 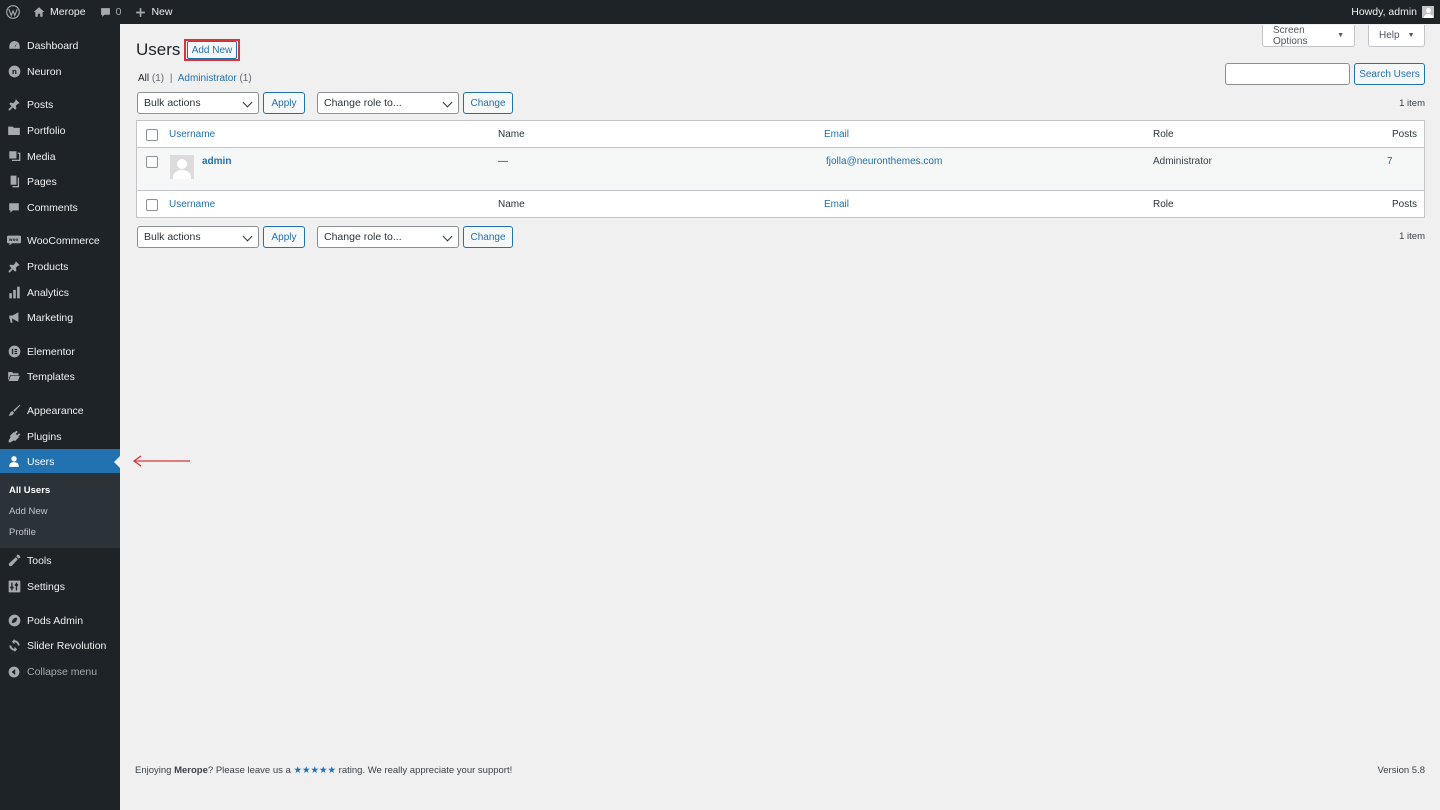 I want to click on neuron-icon: n, so click(x=14, y=72).